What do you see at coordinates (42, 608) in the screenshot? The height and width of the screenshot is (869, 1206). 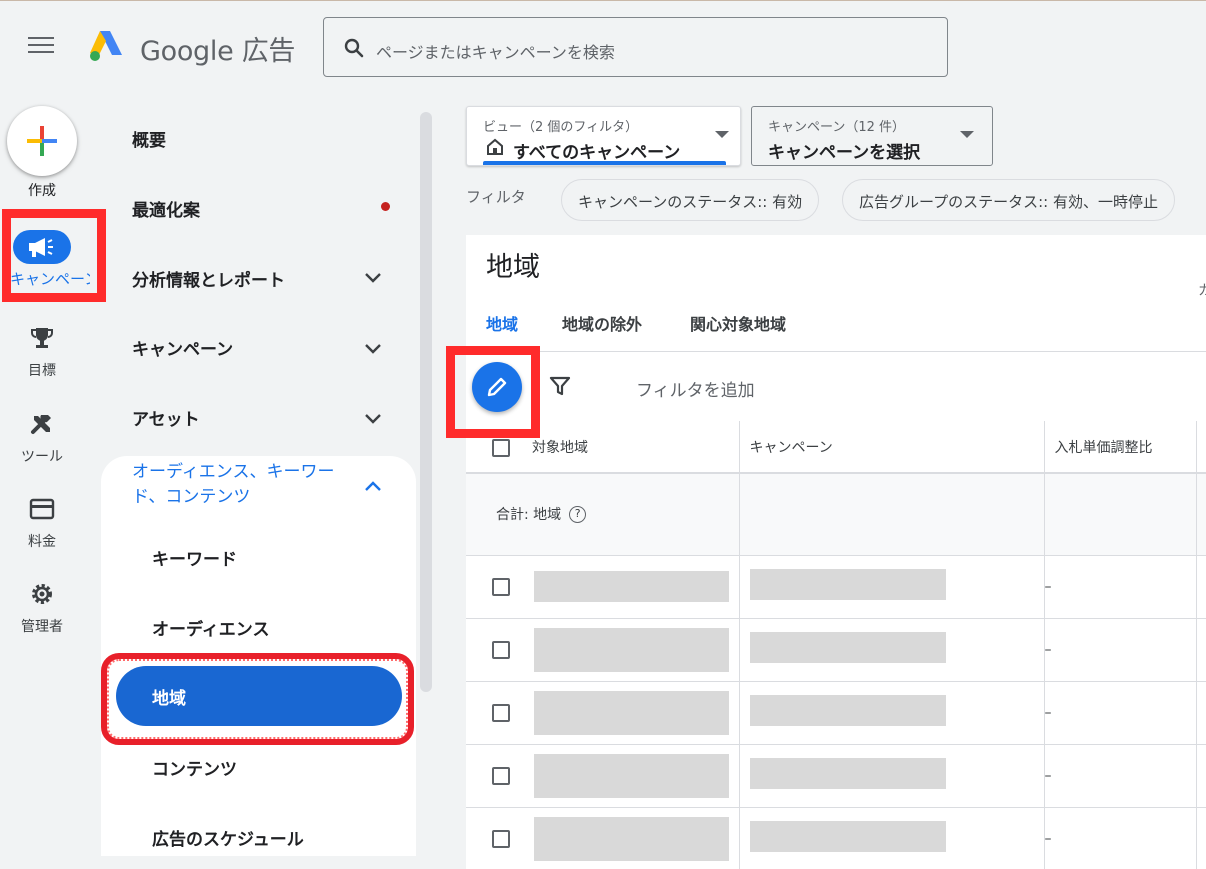 I see `rail-admin: 管理者` at bounding box center [42, 608].